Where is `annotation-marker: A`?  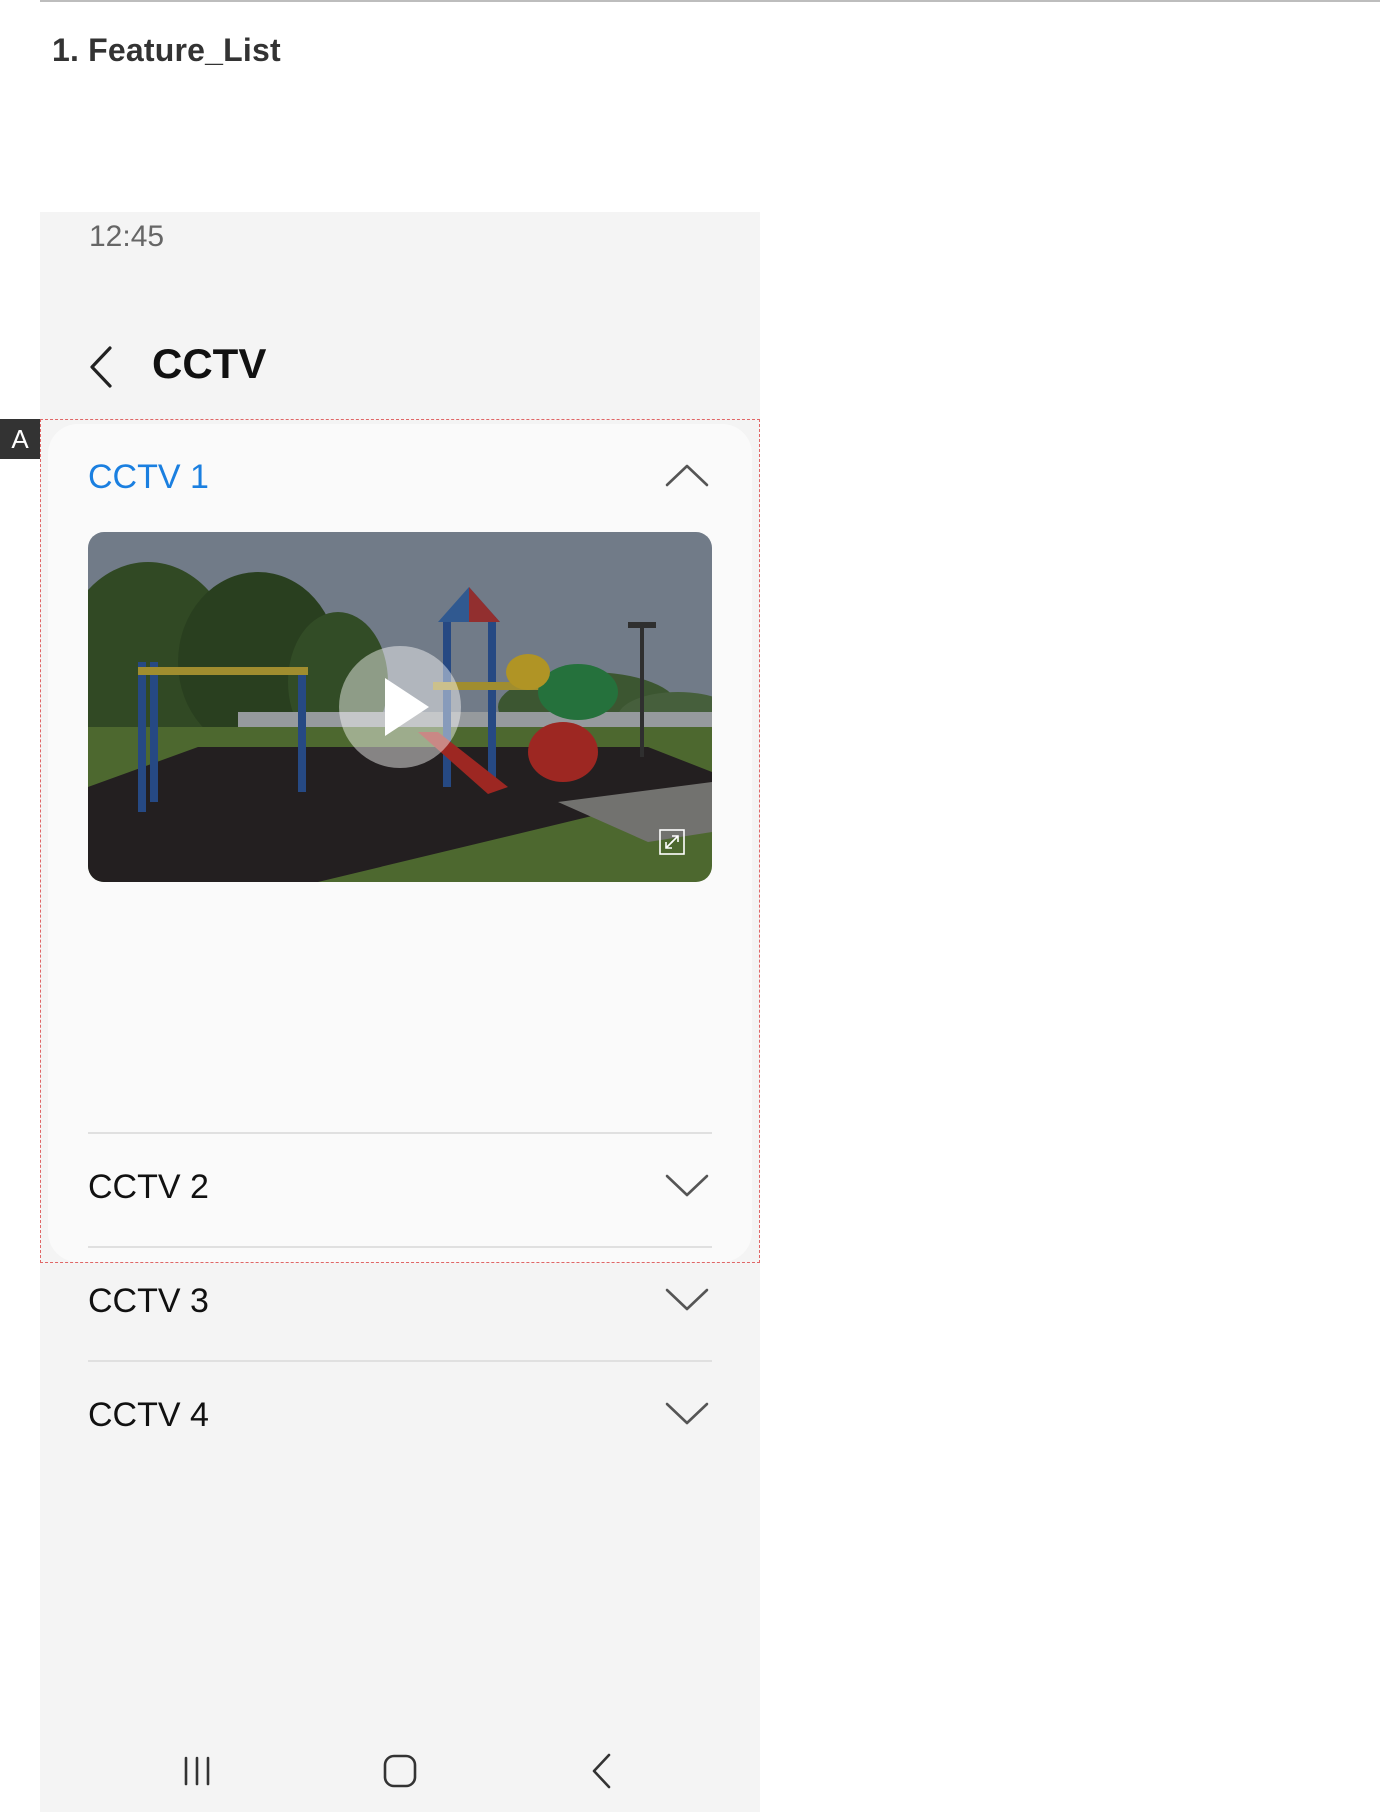
annotation-marker: A is located at coordinates (20, 439).